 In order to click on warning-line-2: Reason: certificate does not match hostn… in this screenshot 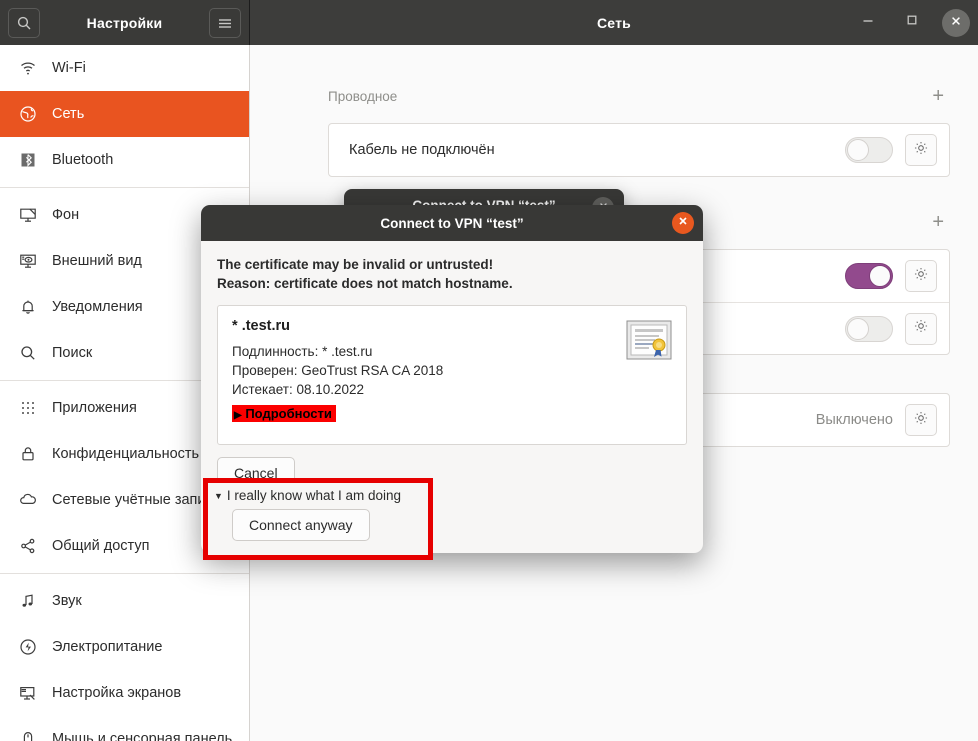, I will do `click(365, 283)`.